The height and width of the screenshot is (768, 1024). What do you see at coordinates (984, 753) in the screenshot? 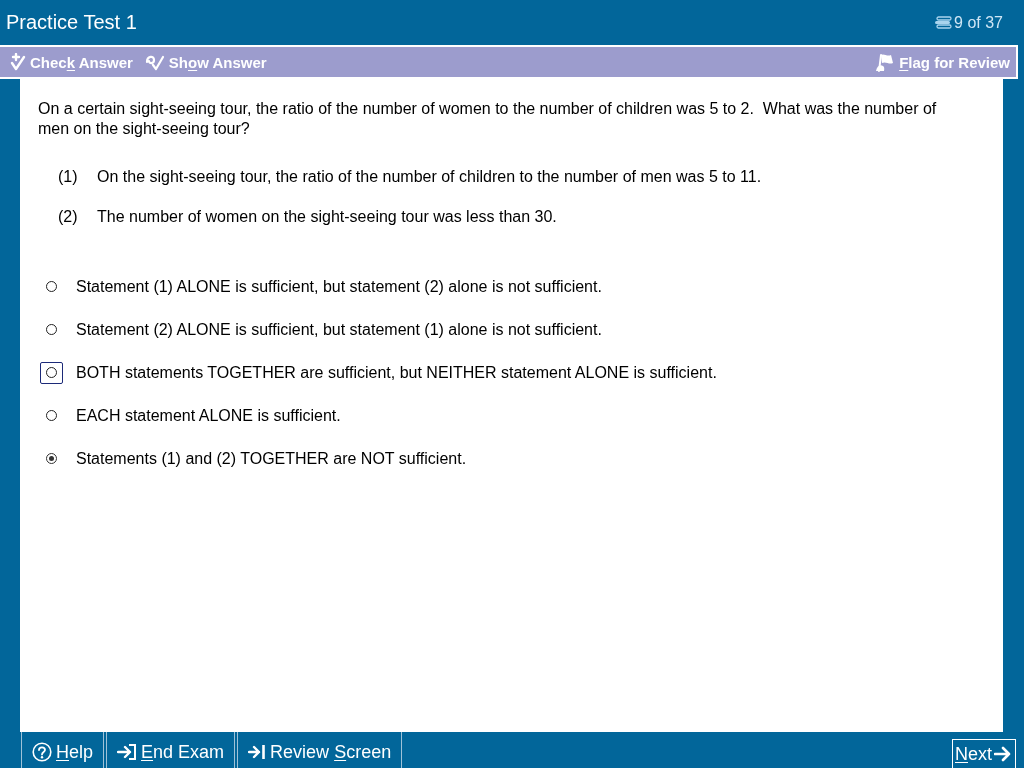
I see `next-button: Next` at bounding box center [984, 753].